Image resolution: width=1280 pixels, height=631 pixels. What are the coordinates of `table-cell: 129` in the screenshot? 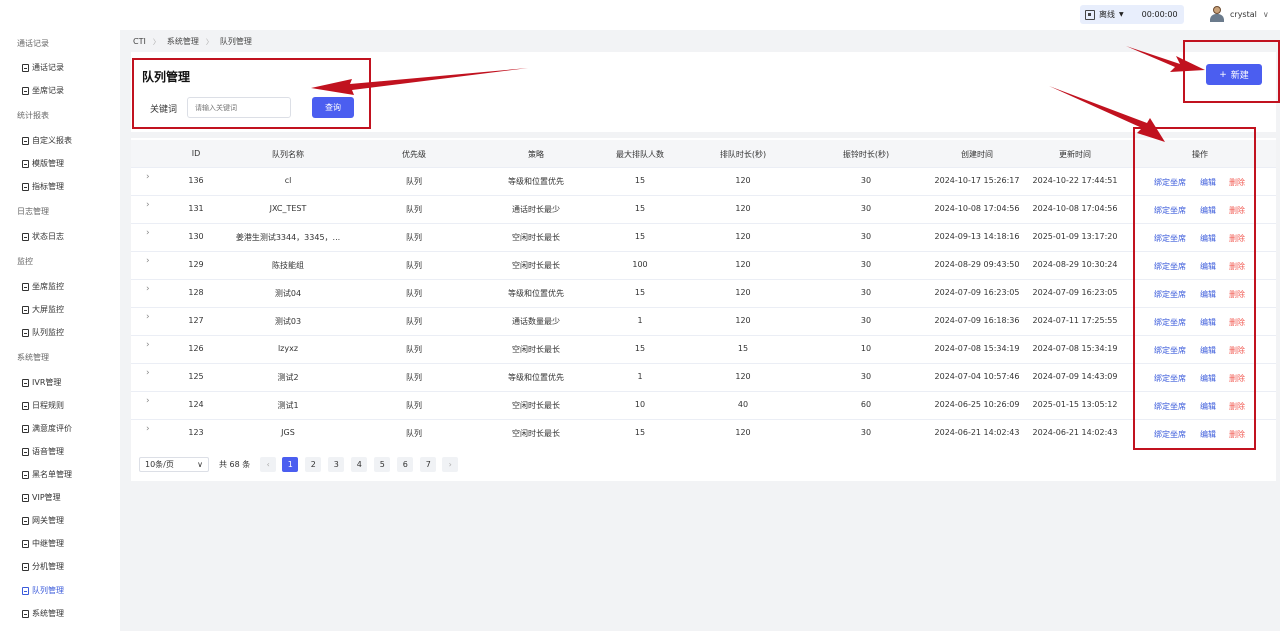 It's located at (196, 264).